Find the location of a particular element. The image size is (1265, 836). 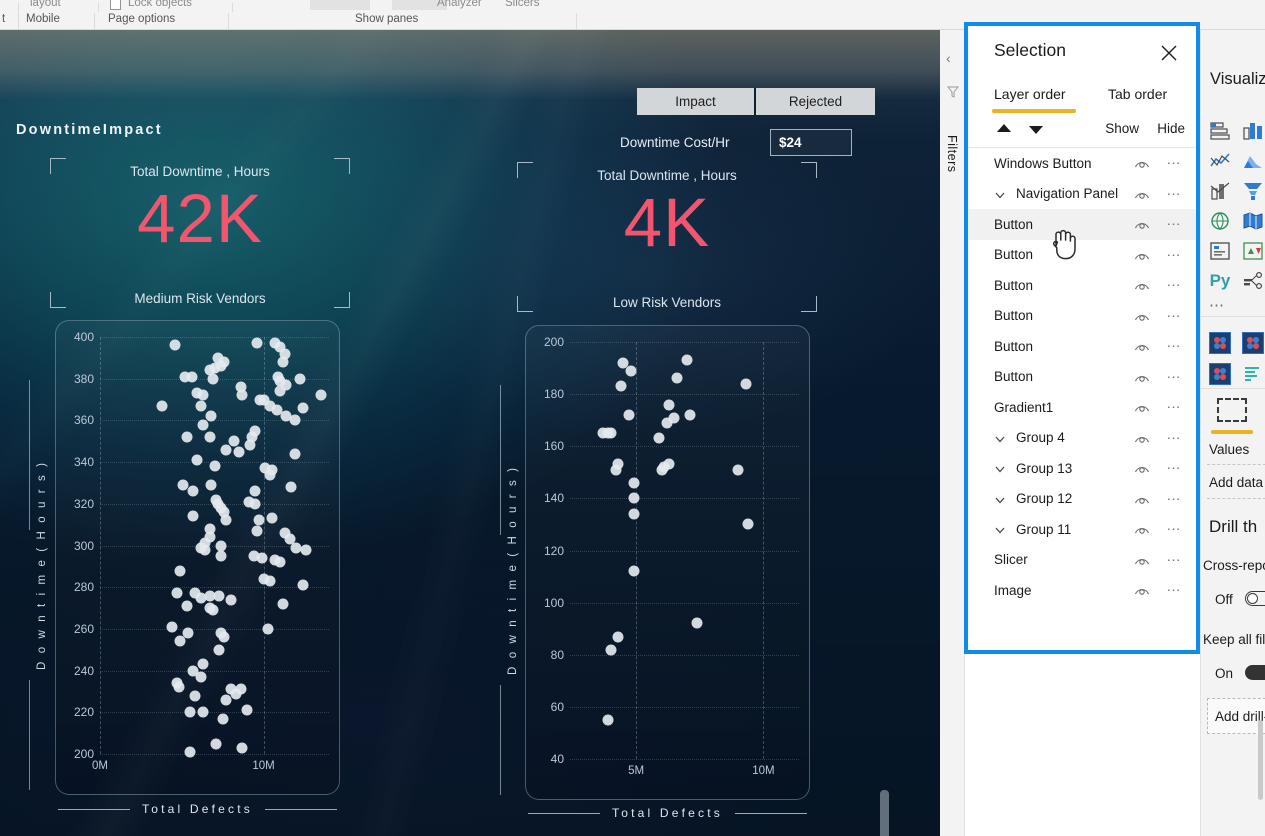

custom-table-icon is located at coordinates (1253, 374).